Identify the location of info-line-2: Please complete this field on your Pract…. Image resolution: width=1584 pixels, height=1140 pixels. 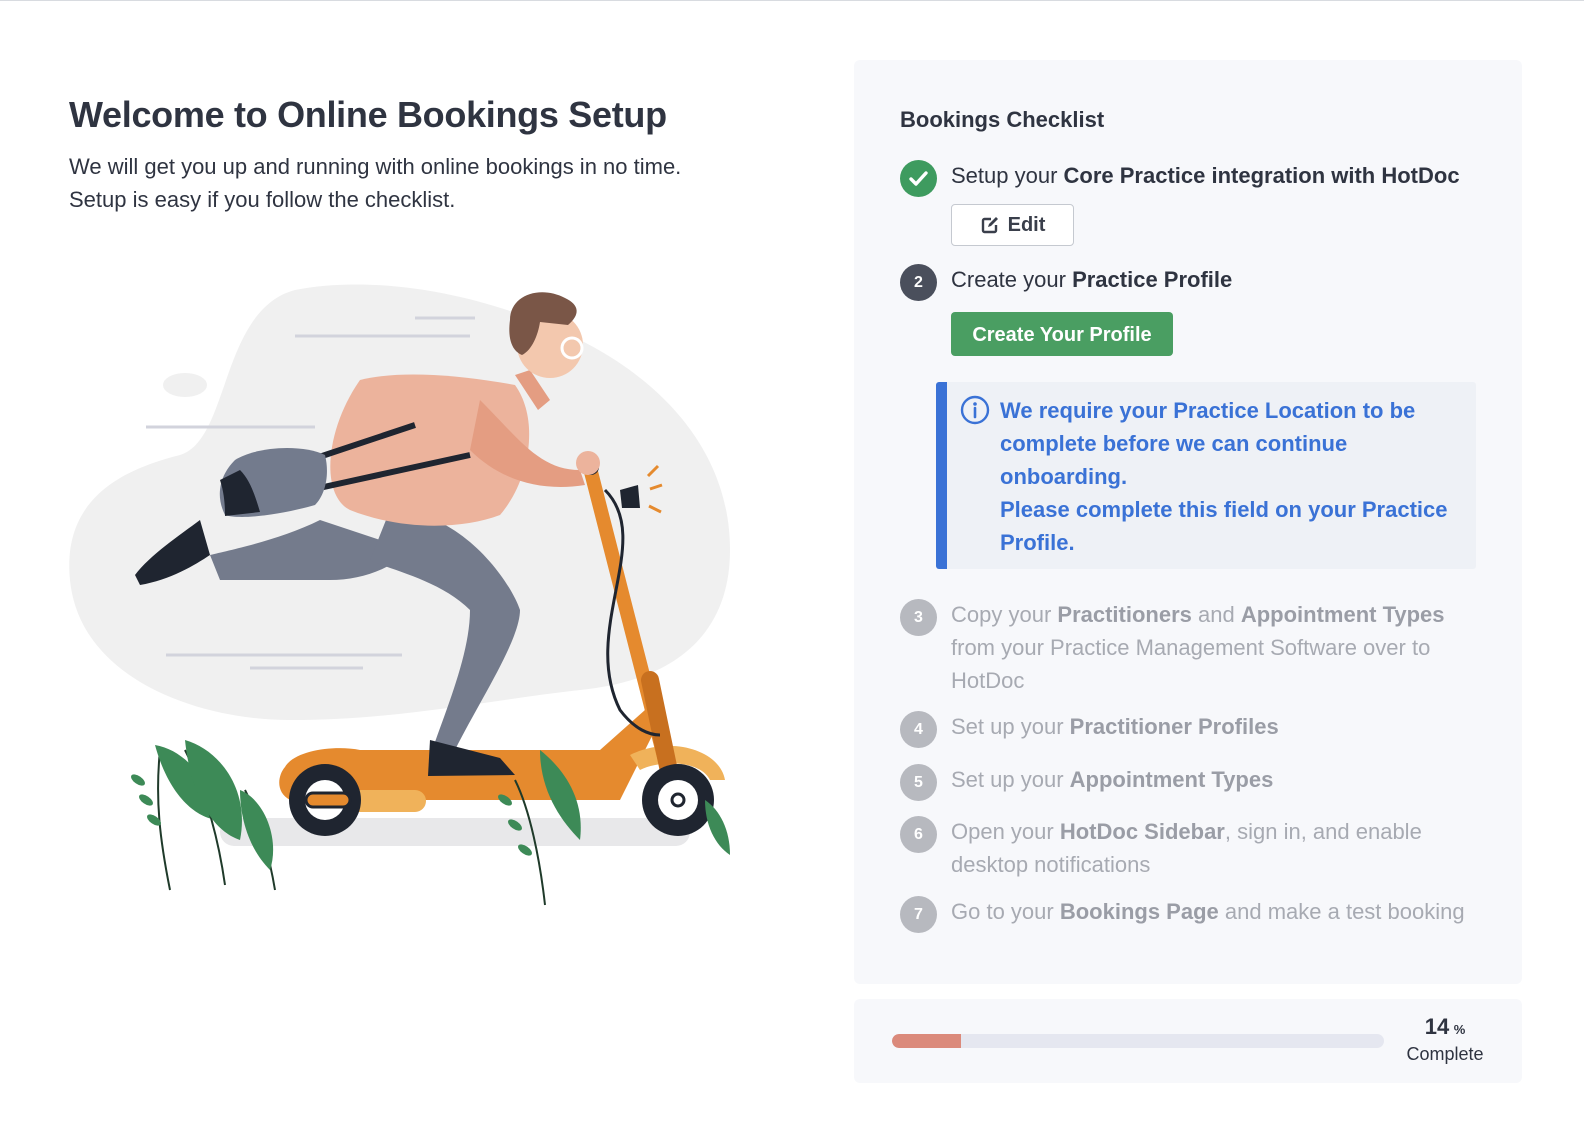
(1224, 526).